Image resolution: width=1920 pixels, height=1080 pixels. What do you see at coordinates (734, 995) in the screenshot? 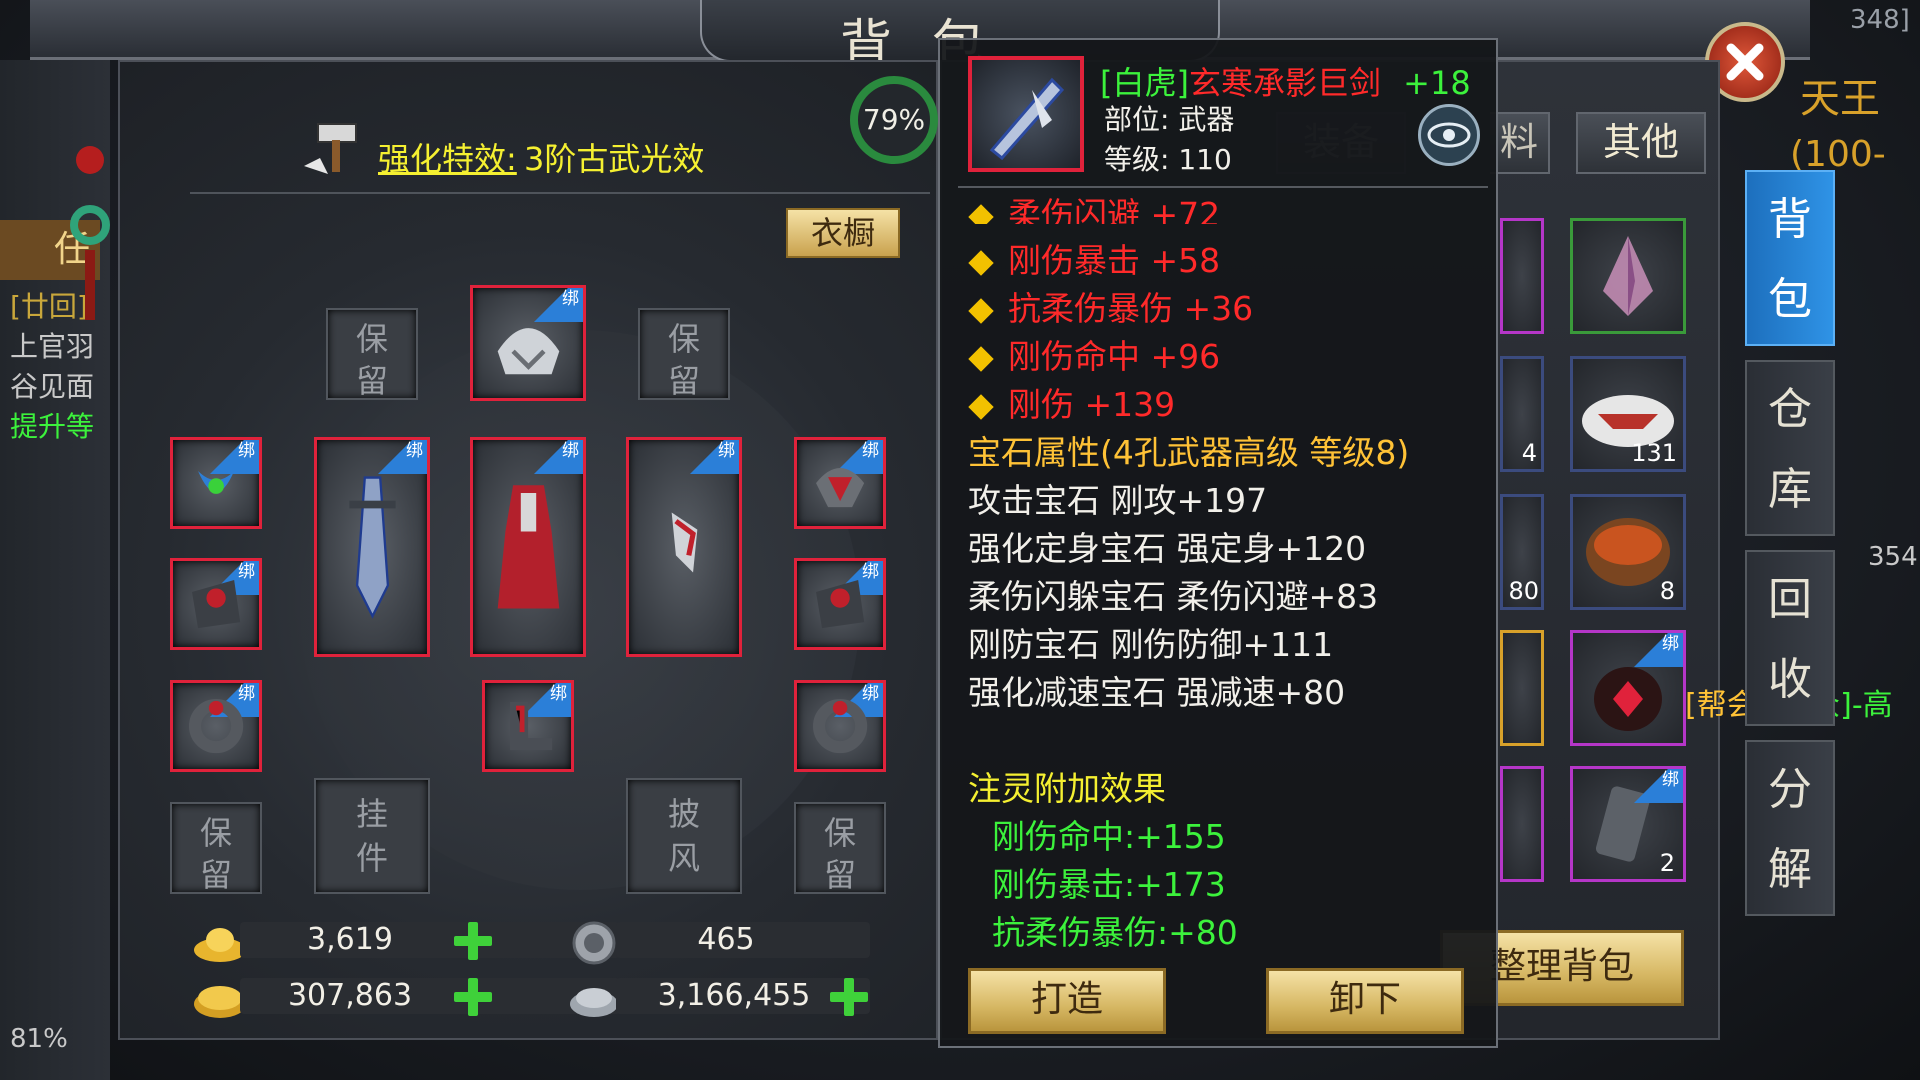
I see `silver-value: 3,166,455` at bounding box center [734, 995].